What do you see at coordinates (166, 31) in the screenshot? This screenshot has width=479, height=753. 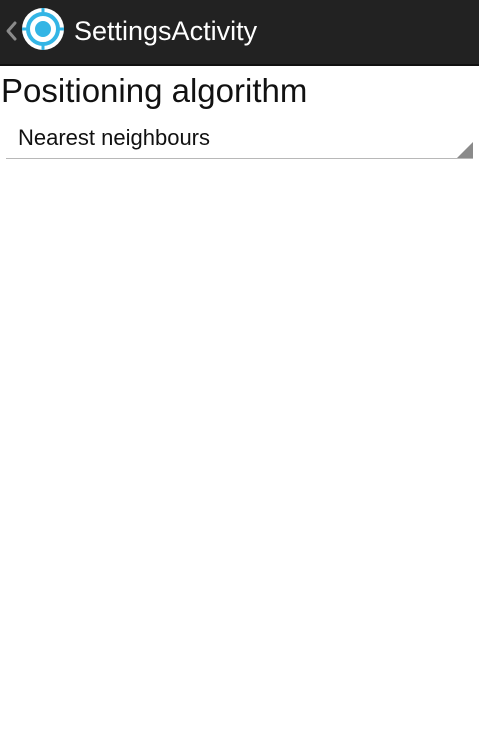 I see `action-bar-title: SettingsActivity` at bounding box center [166, 31].